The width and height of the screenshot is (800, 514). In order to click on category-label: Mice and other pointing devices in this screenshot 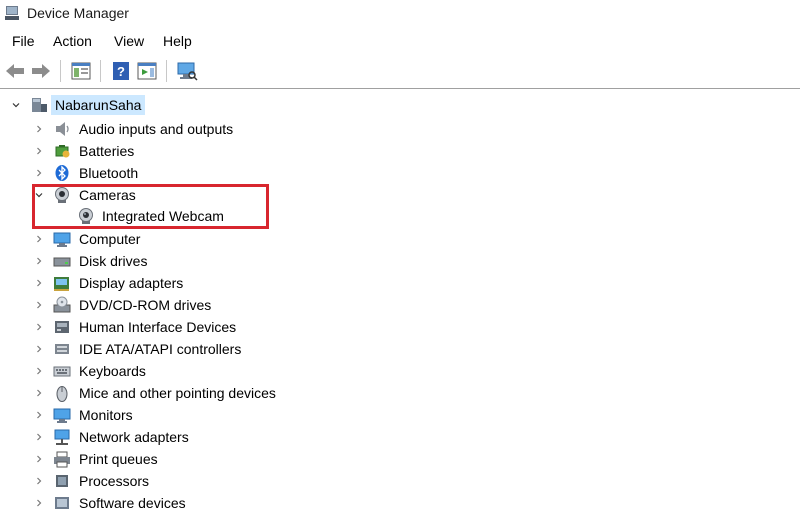, I will do `click(177, 393)`.